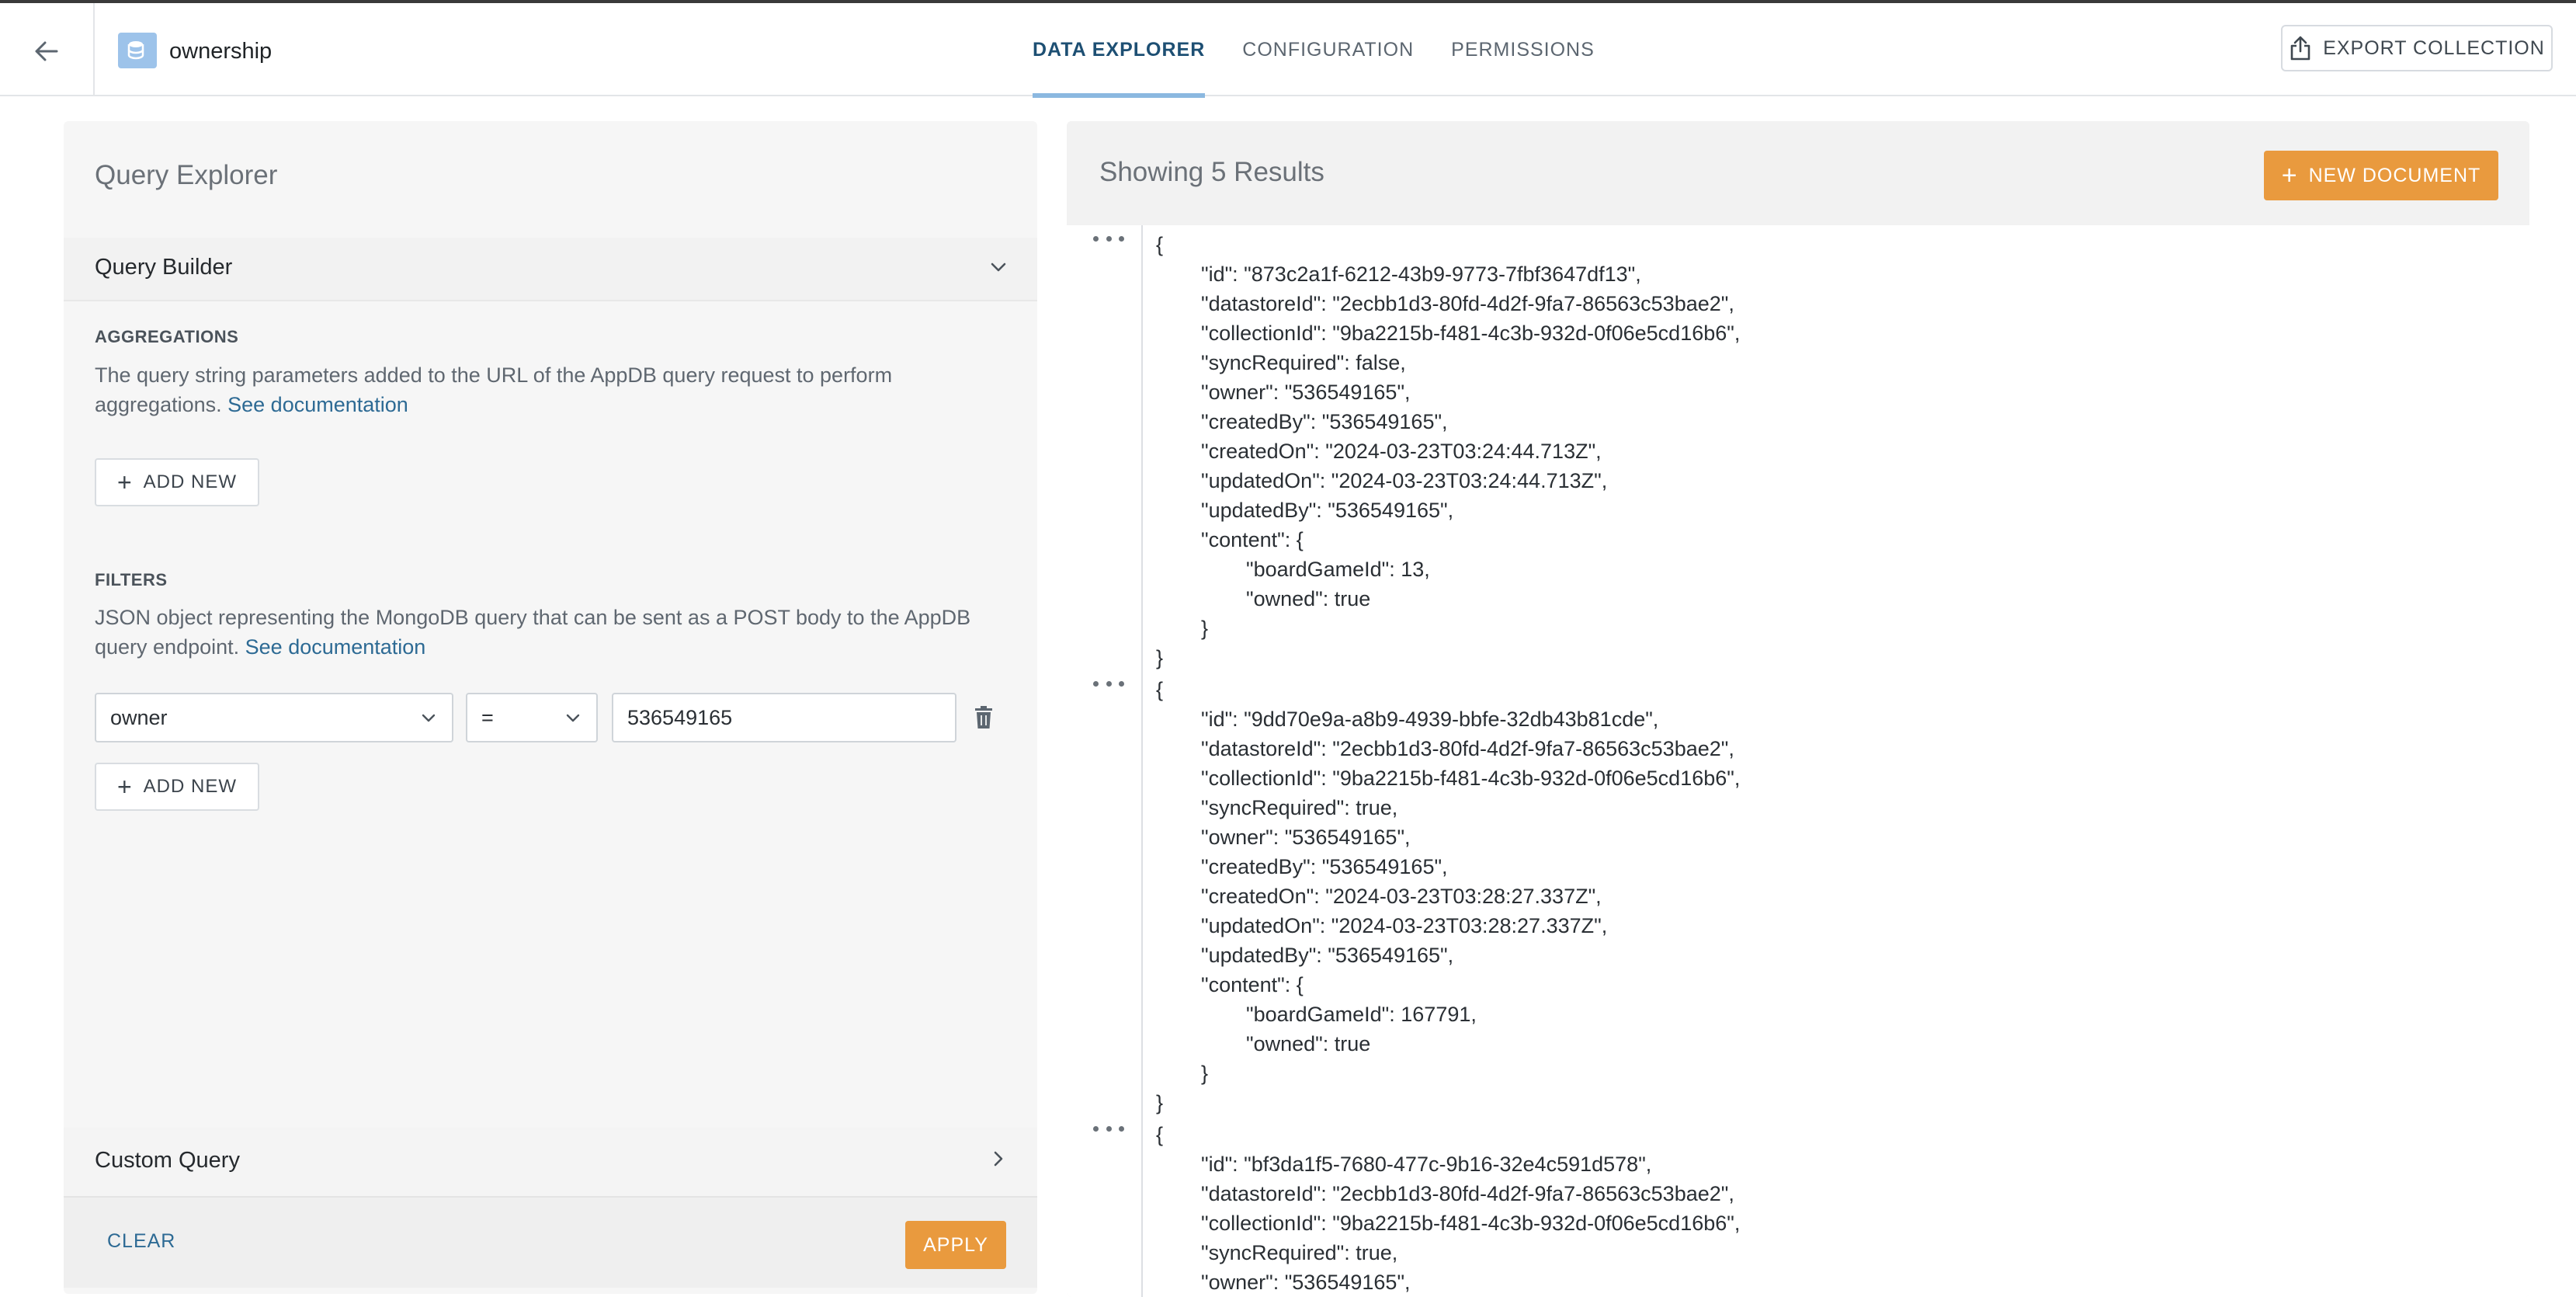  Describe the element at coordinates (141, 1241) in the screenshot. I see `clear-button: CLEAR` at that location.